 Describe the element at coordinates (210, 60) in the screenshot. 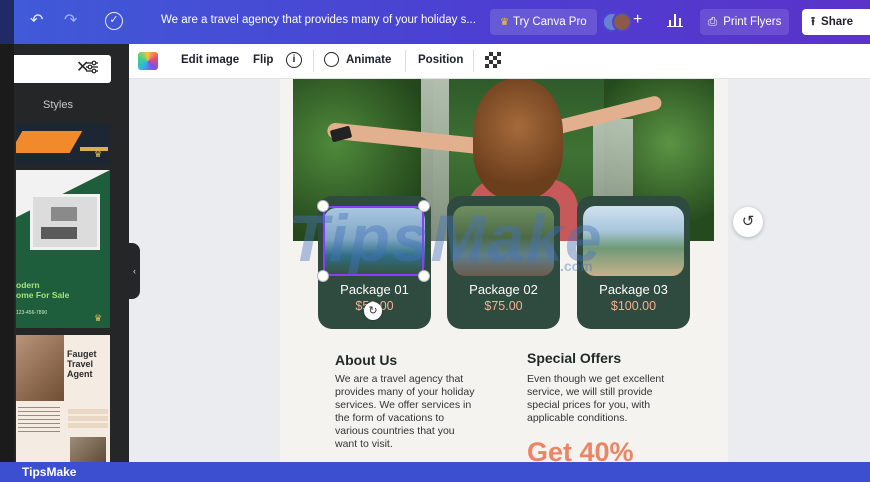

I see `edit-image-button: Edit image` at that location.